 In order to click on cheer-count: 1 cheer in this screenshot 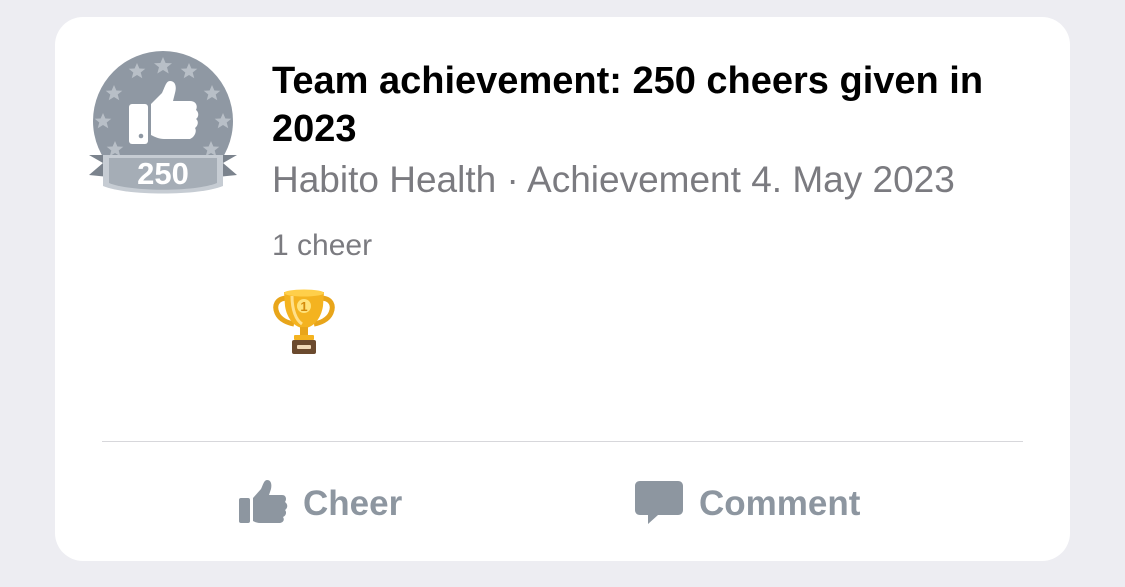, I will do `click(657, 246)`.